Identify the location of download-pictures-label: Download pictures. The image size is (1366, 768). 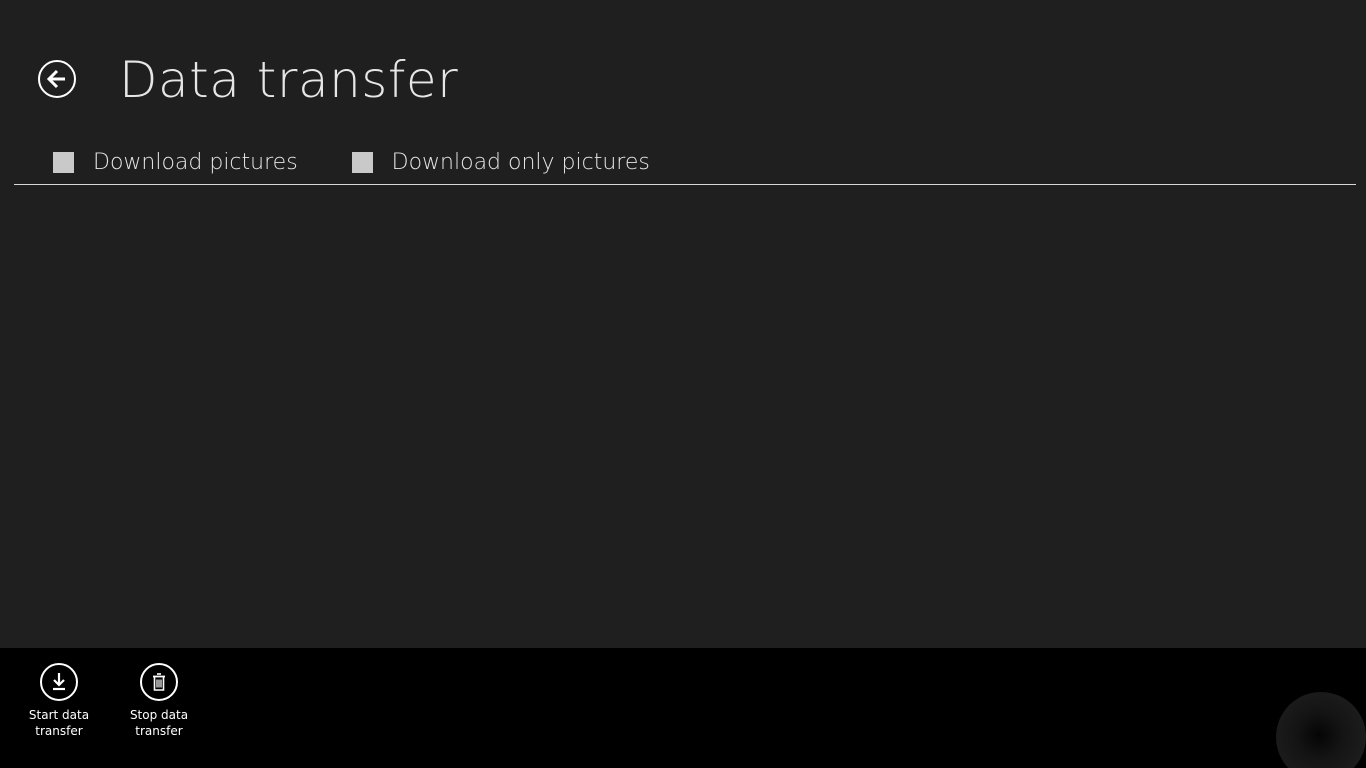
(195, 162).